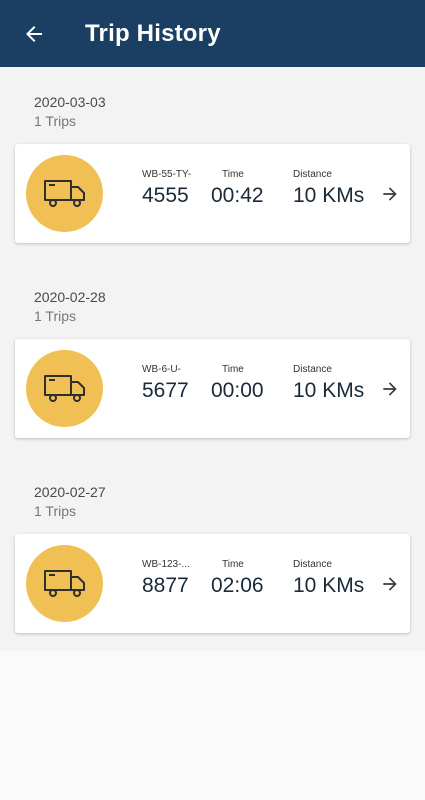 The width and height of the screenshot is (425, 800). Describe the element at coordinates (153, 33) in the screenshot. I see `page-title: Trip History` at that location.